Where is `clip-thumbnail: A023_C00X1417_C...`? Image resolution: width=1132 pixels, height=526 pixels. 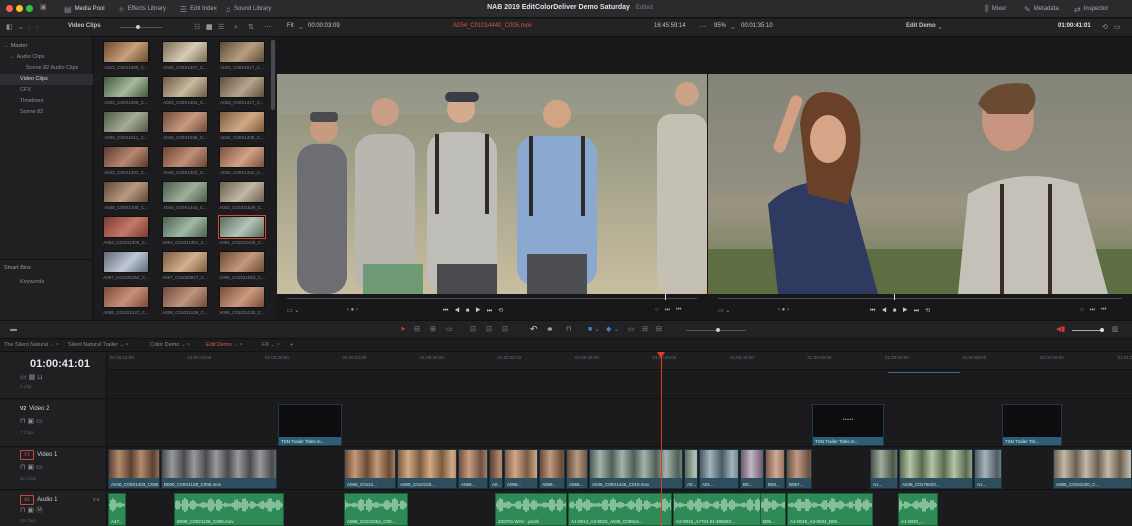
clip-thumbnail: A023_C00X1417_C... is located at coordinates (242, 91).